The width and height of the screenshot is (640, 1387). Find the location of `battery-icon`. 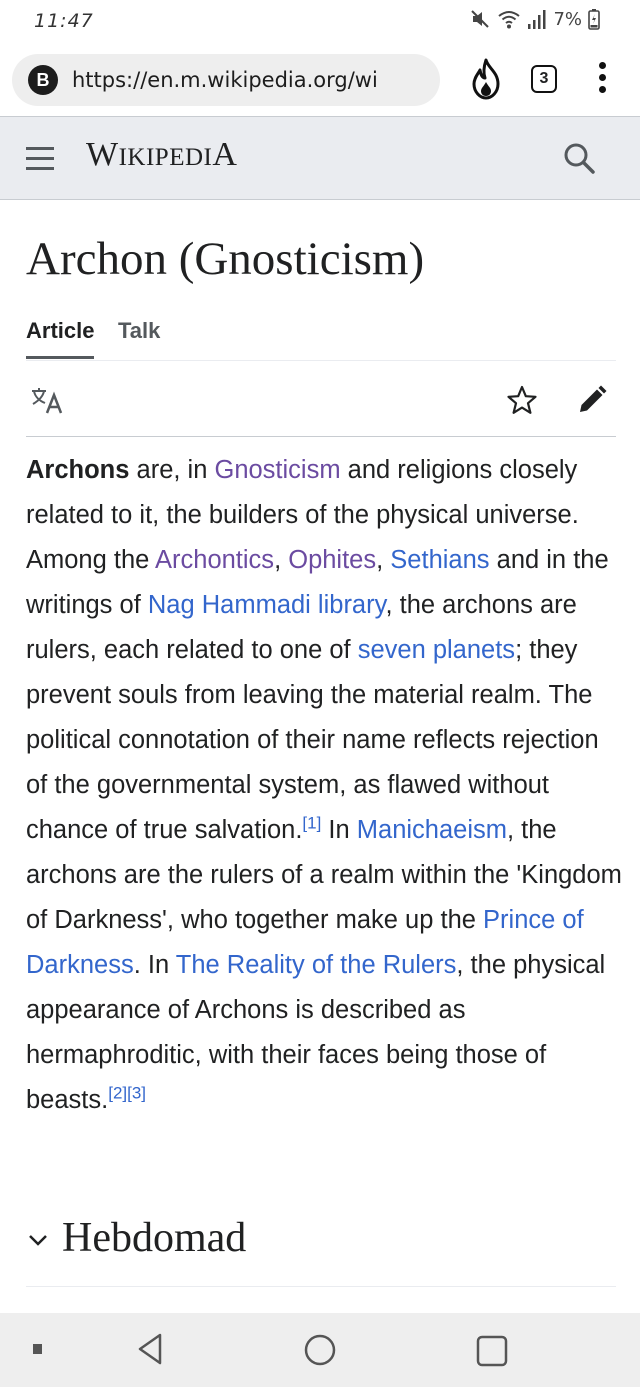

battery-icon is located at coordinates (594, 19).